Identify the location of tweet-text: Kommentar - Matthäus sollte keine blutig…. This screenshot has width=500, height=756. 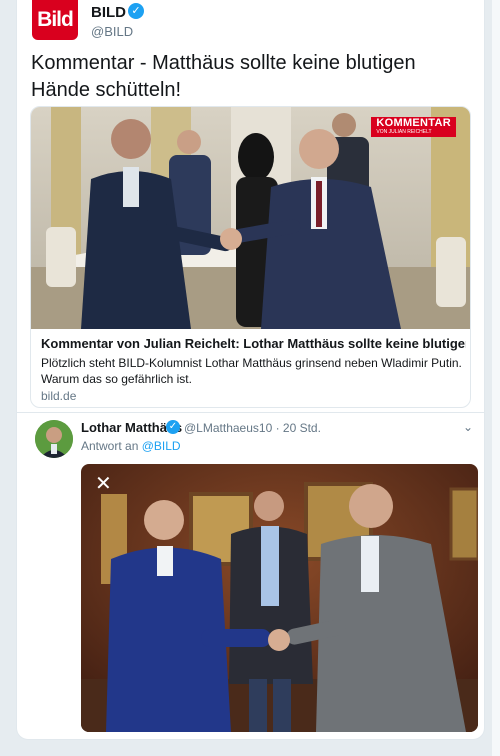
(223, 76).